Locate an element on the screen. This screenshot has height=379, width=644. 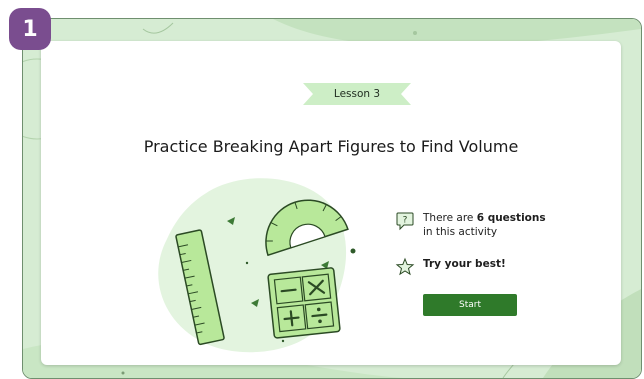
encouragement-row: Try your best! is located at coordinates (450, 267).